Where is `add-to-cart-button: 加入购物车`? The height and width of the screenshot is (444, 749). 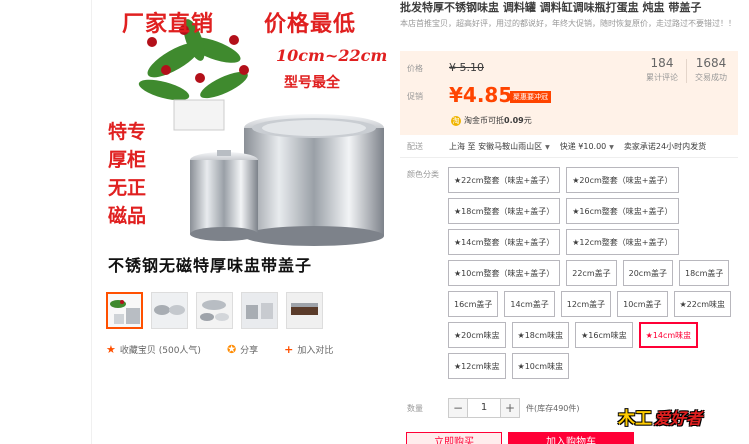 add-to-cart-button: 加入购物车 is located at coordinates (571, 438).